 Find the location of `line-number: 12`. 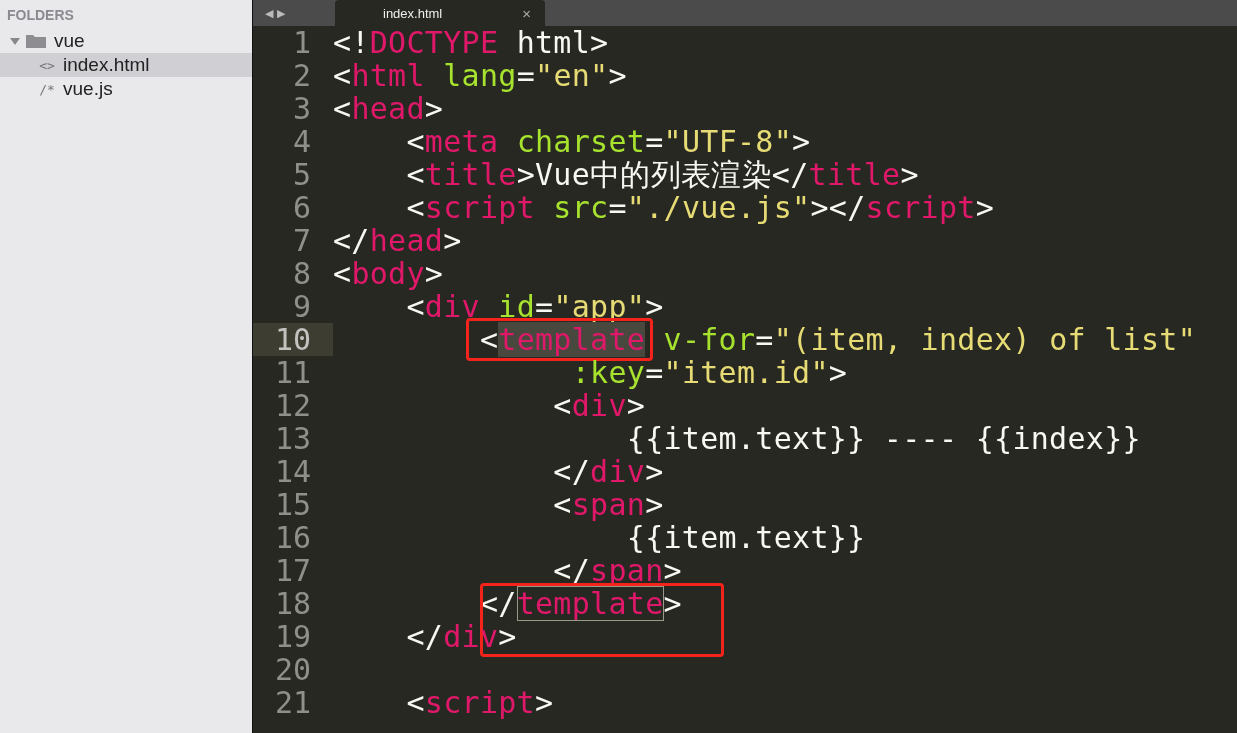

line-number: 12 is located at coordinates (292, 405).